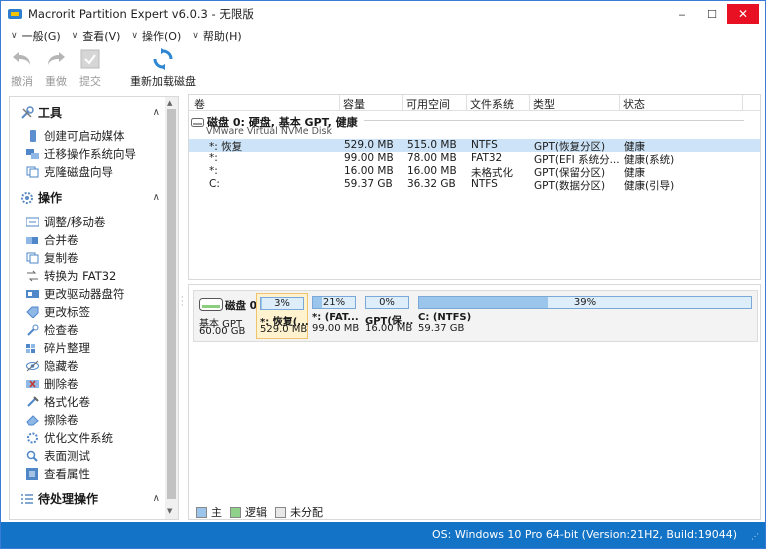 This screenshot has width=766, height=549. What do you see at coordinates (27, 112) in the screenshot?
I see `tools-icon` at bounding box center [27, 112].